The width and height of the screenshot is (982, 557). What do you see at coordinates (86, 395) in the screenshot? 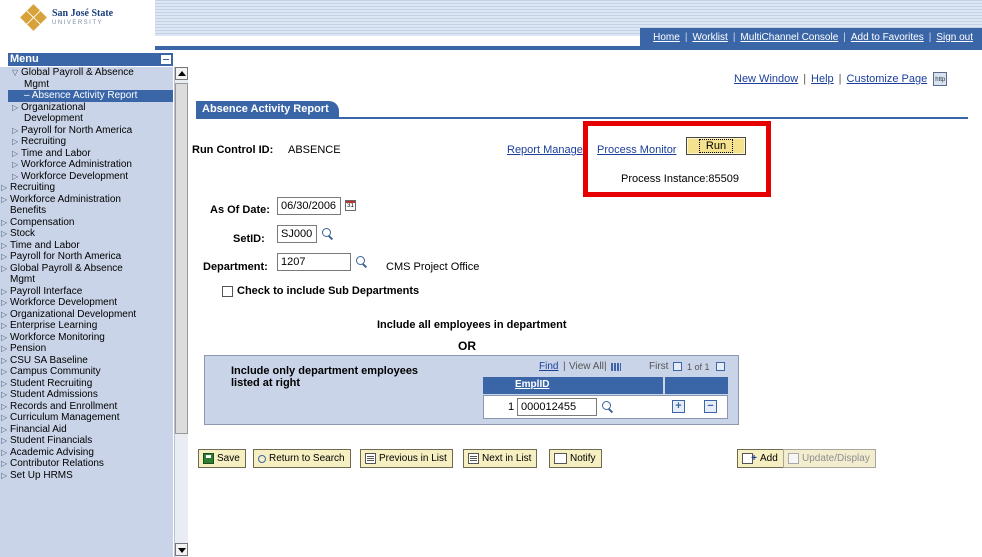
I see `menu-item: ▷ Student Admissions` at bounding box center [86, 395].